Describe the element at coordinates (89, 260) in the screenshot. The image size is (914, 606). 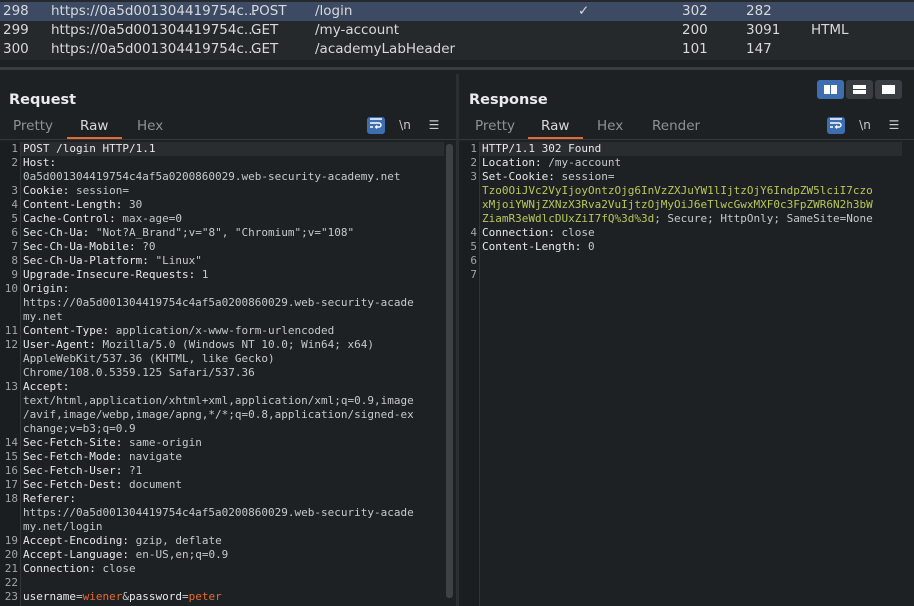
I see `code-token: Sec-Ch-Ua-Platform:` at that location.